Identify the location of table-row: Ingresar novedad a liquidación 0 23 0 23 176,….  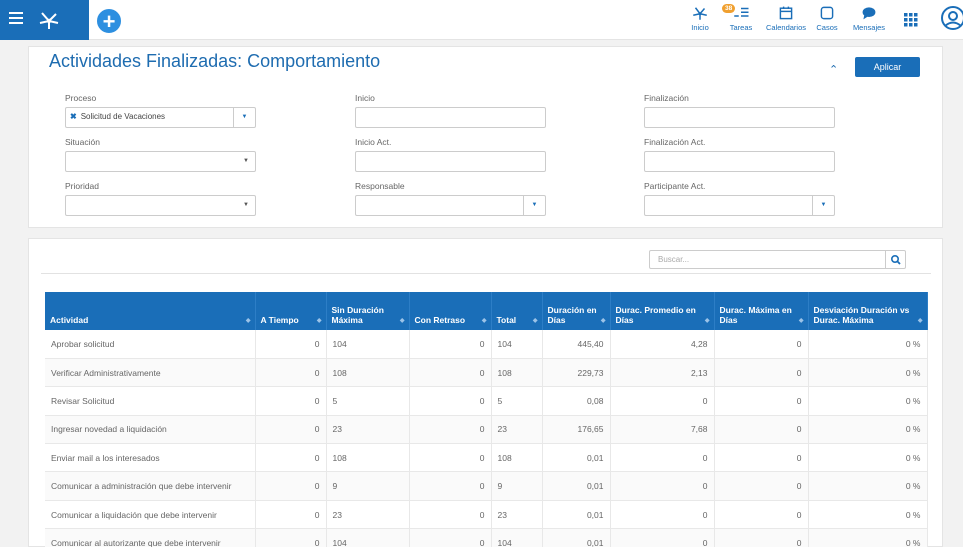
(486, 430).